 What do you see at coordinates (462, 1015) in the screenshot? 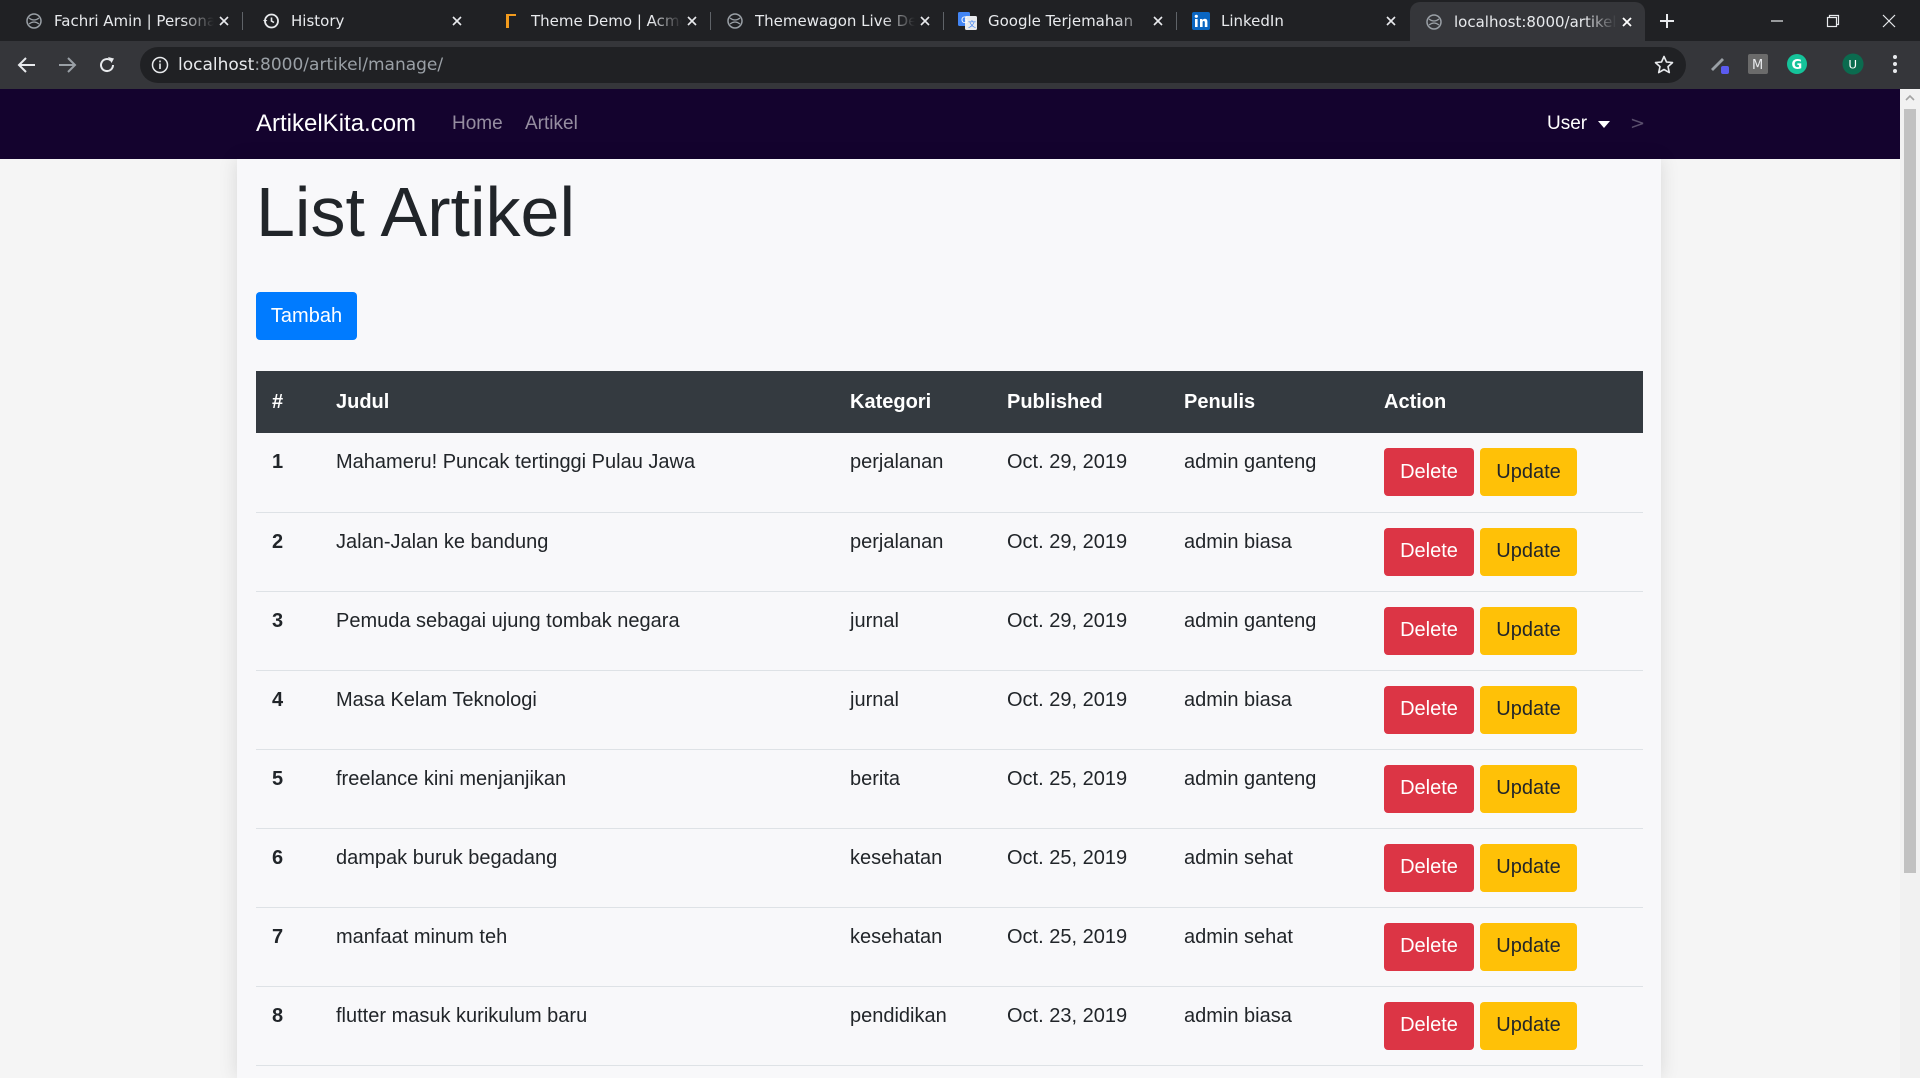
I see `cell-judul: flutter masuk kurikulum baru` at bounding box center [462, 1015].